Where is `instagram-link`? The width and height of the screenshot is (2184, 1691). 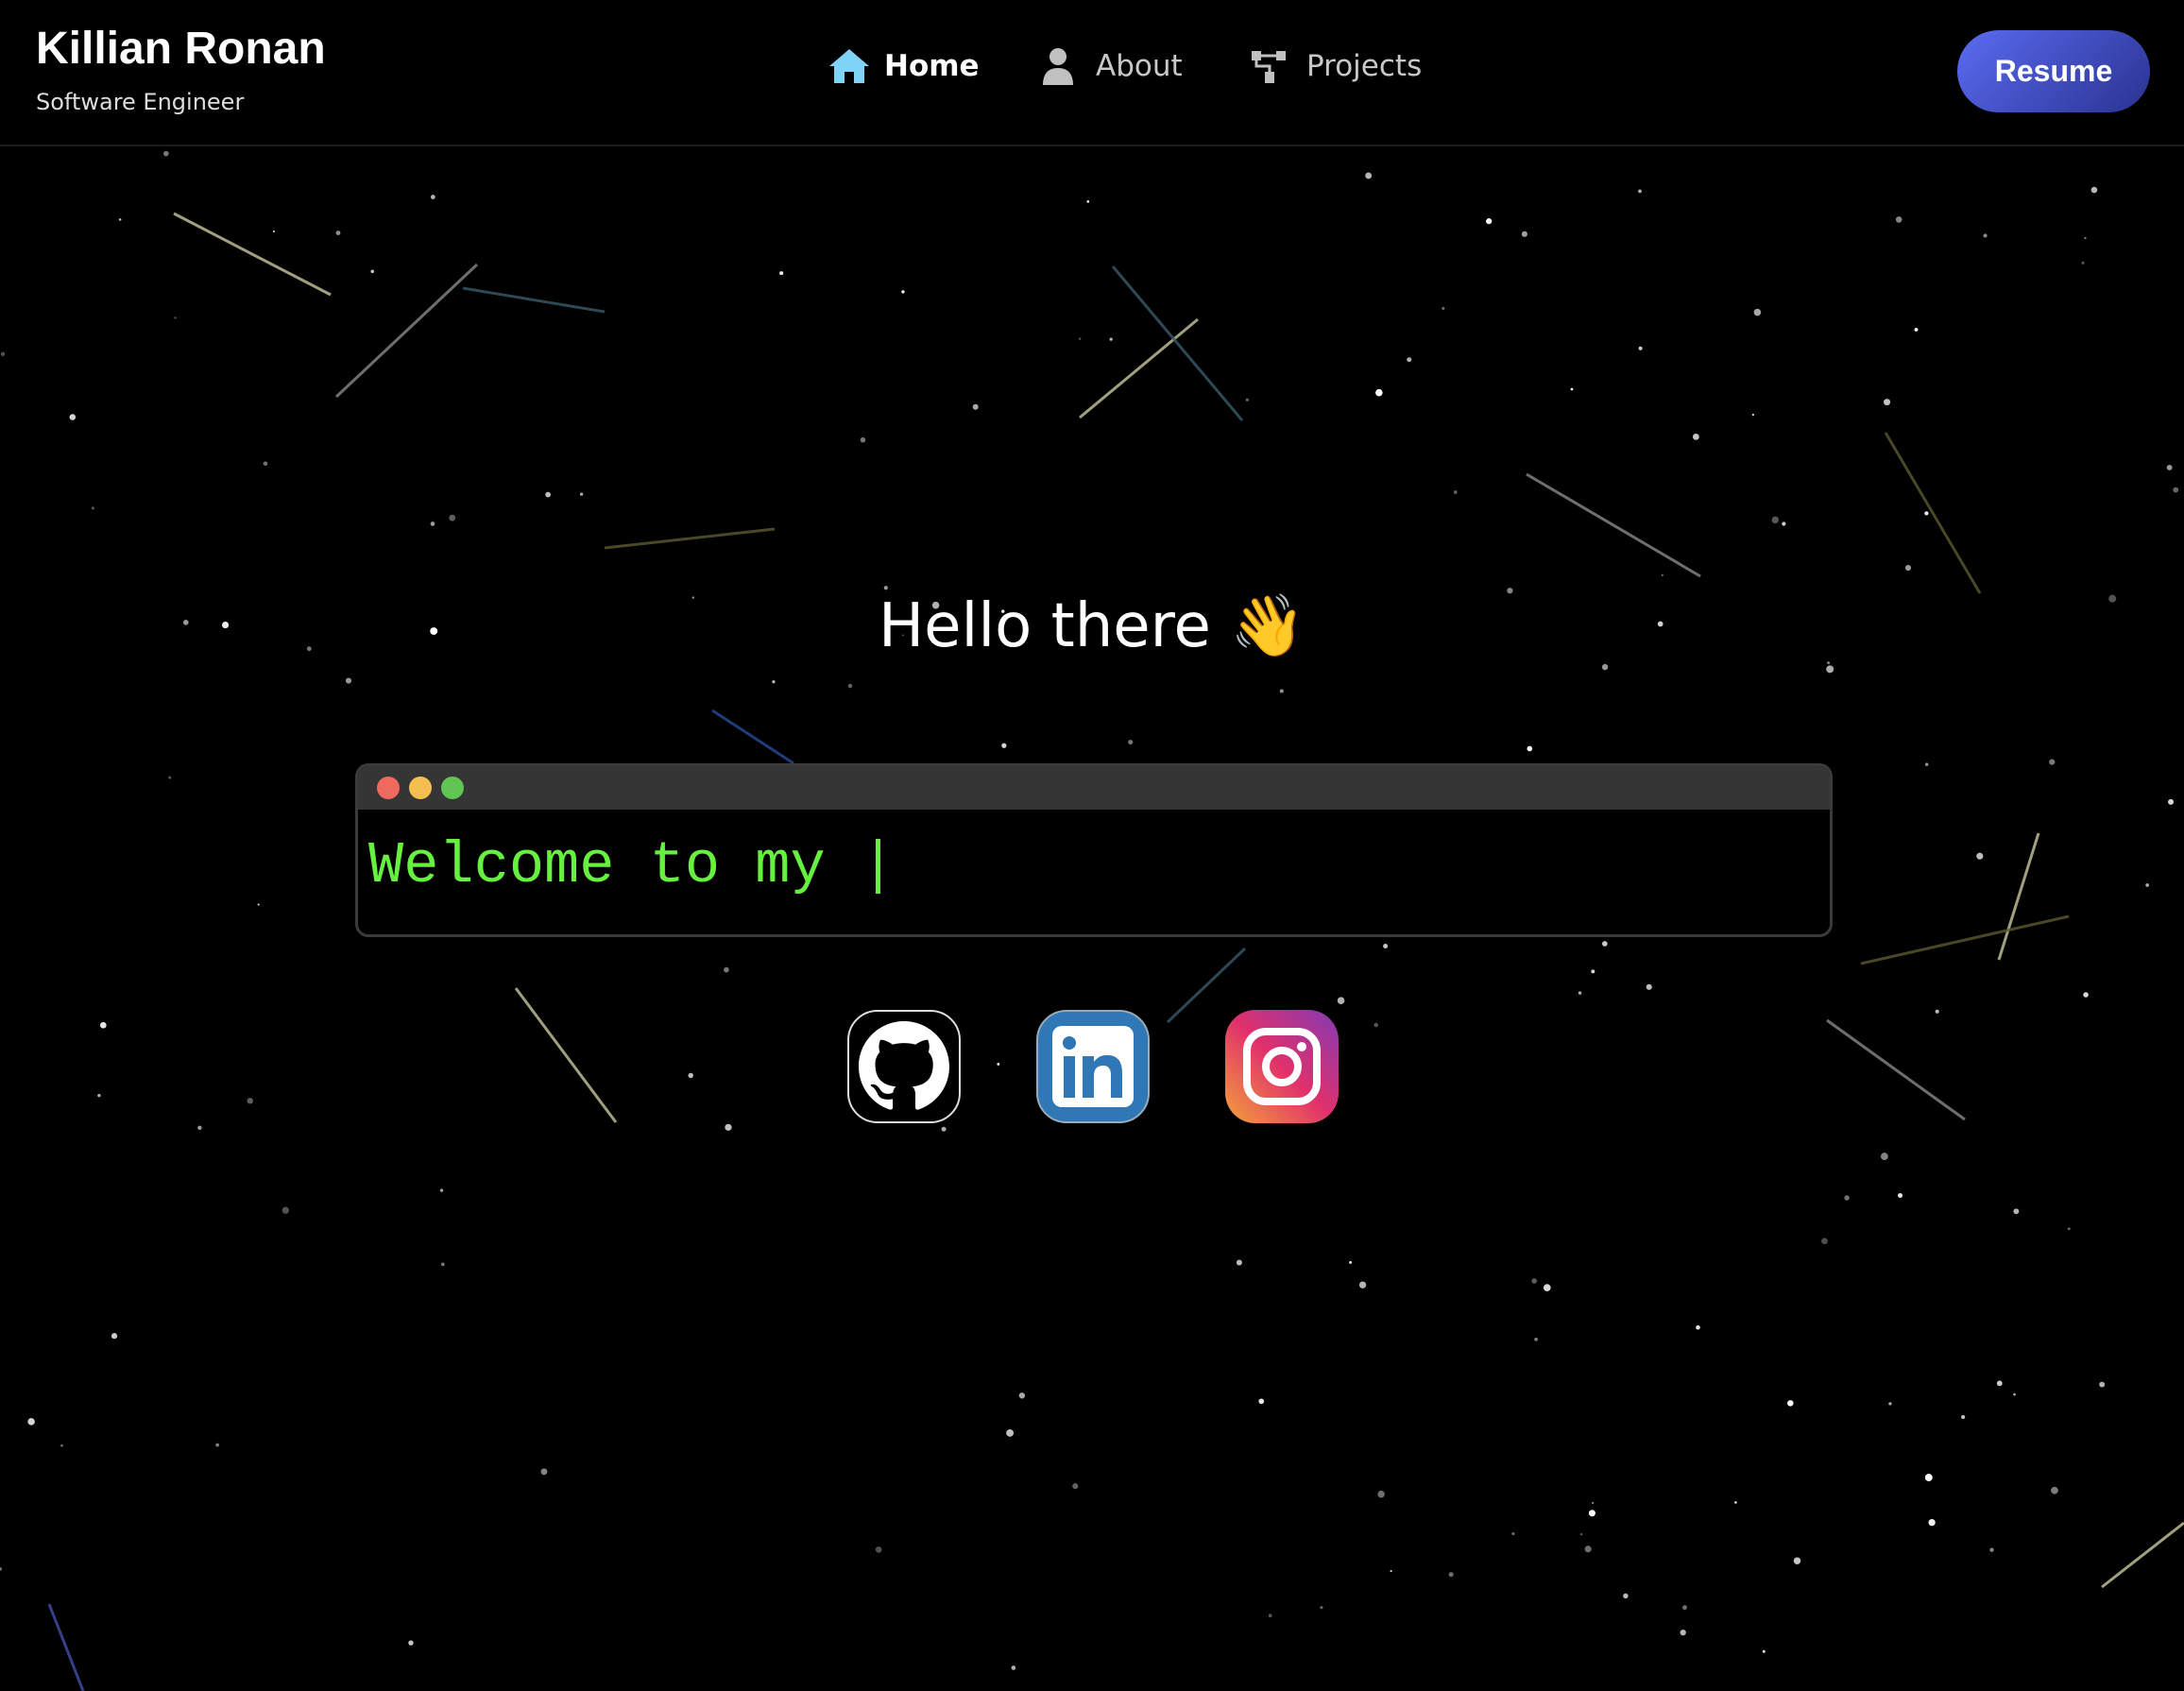
instagram-link is located at coordinates (1282, 1066).